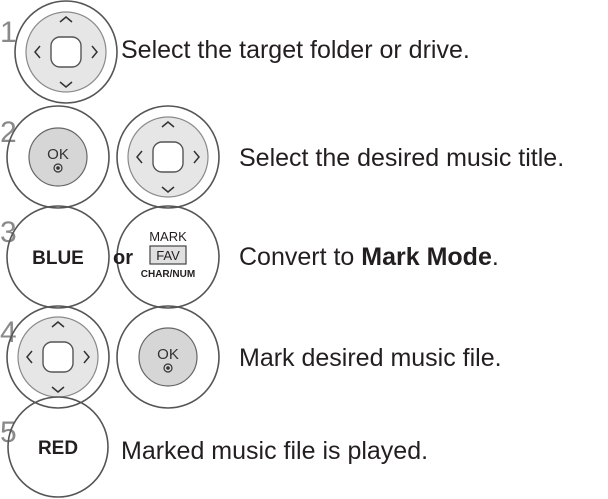  I want to click on charnum-label: CHAR/NUM, so click(168, 274).